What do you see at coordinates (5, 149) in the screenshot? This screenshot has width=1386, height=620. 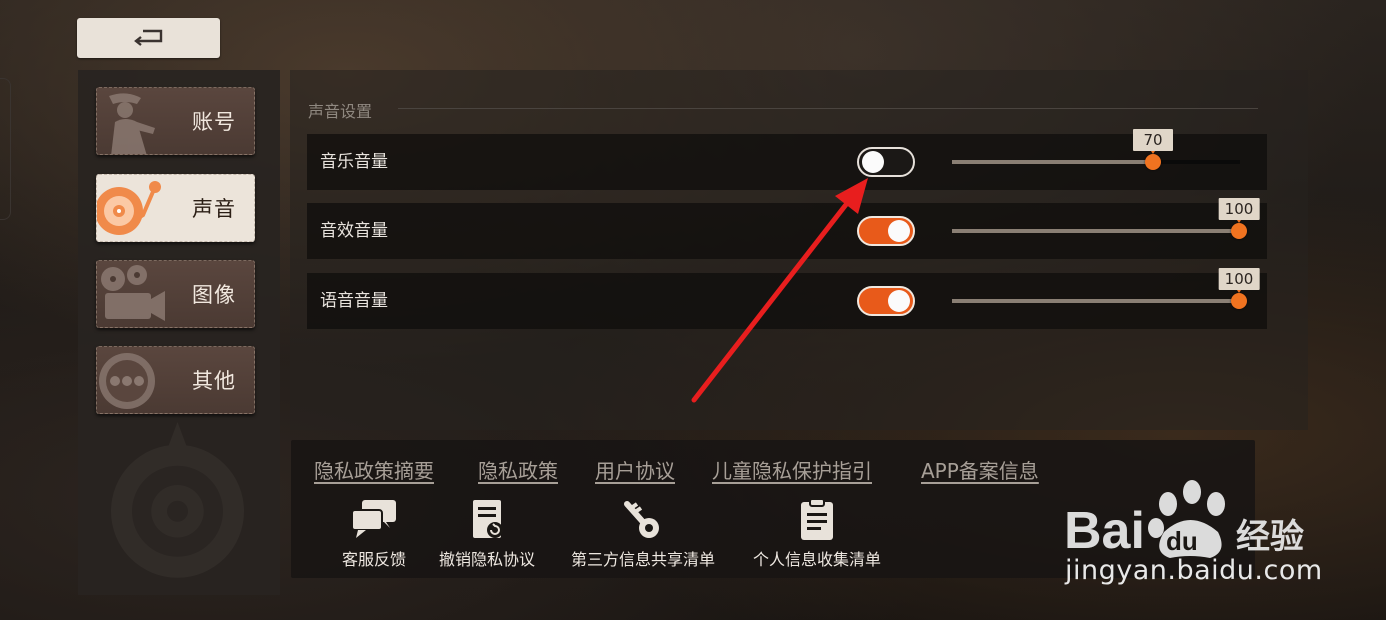 I see `screen-edge-notch` at bounding box center [5, 149].